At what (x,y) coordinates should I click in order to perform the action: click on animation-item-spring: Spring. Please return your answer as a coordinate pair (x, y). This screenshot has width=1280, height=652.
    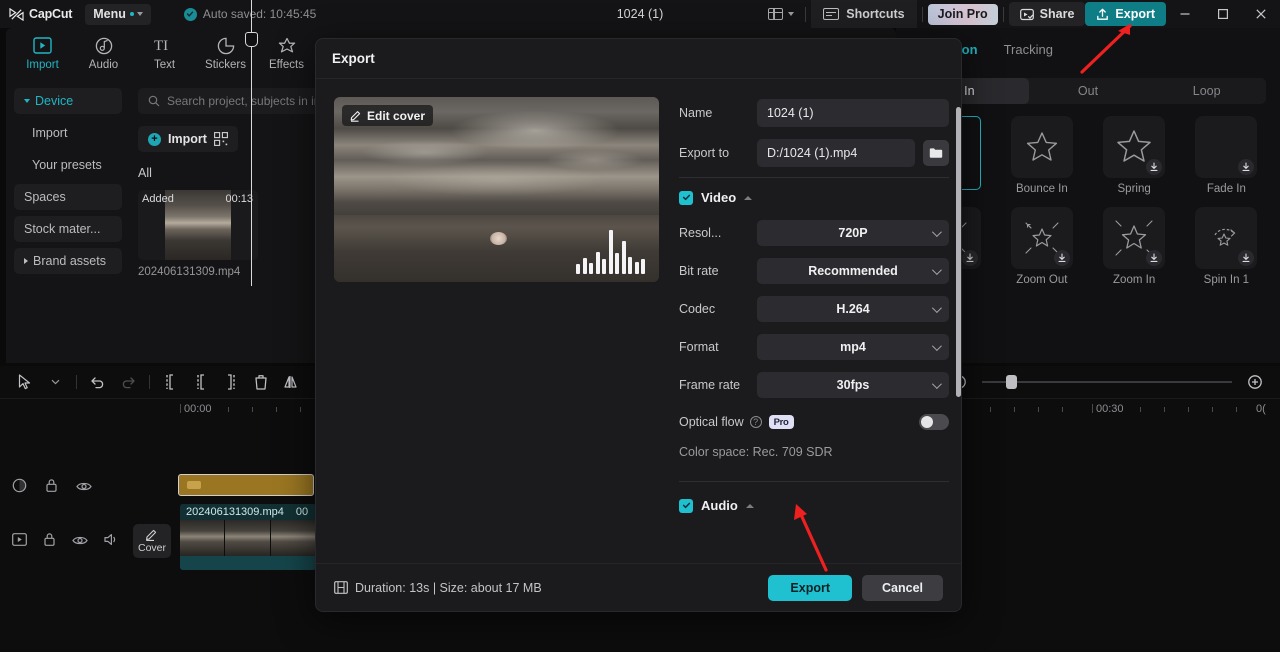
    Looking at the image, I should click on (1134, 155).